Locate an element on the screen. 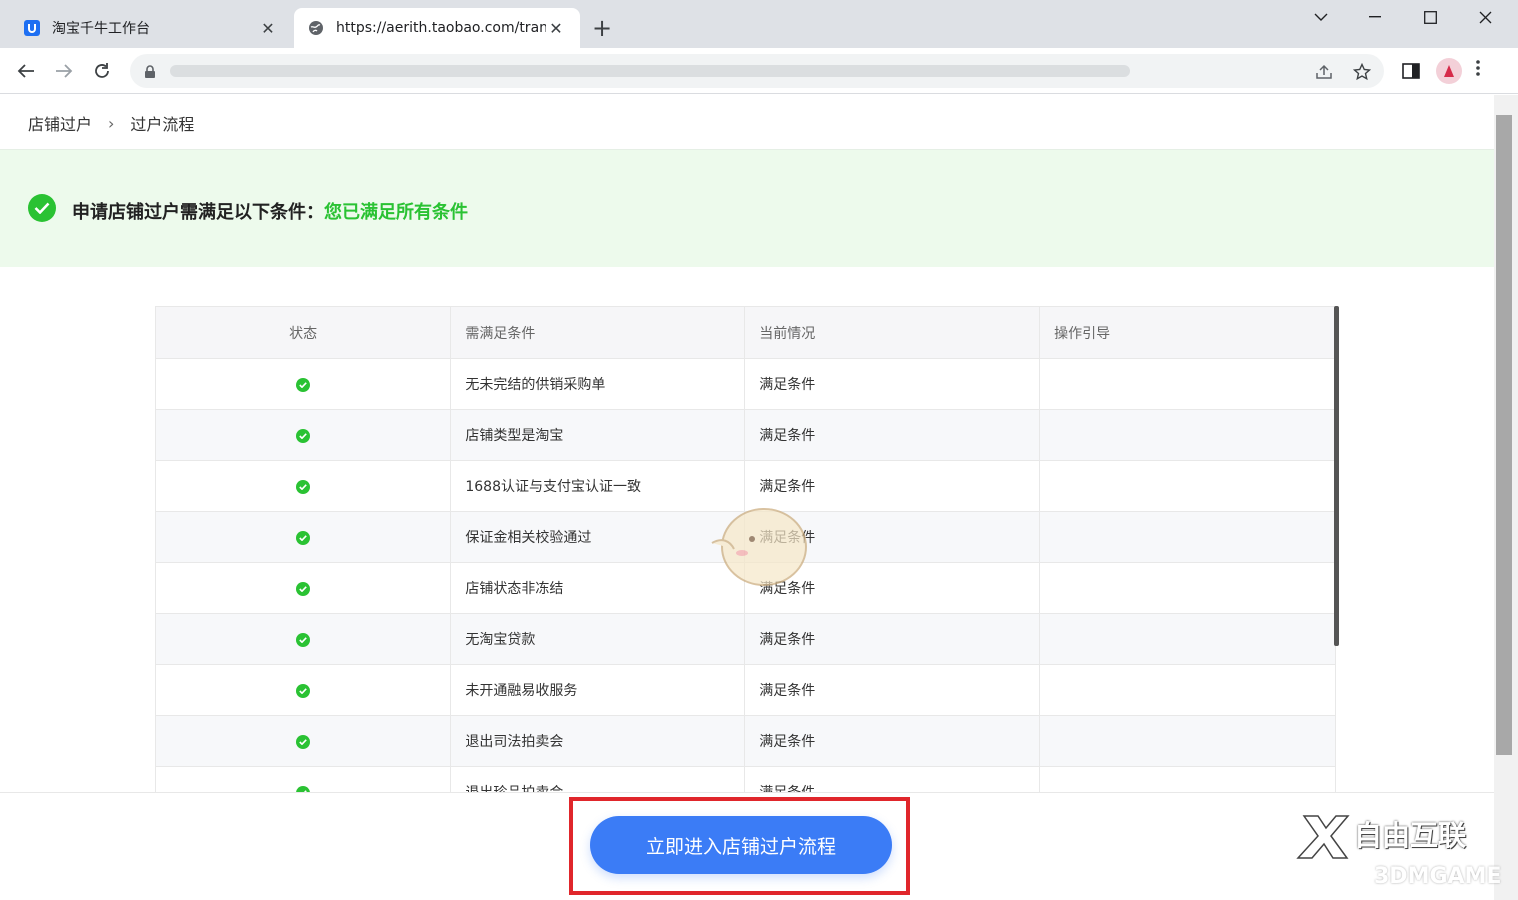 This screenshot has height=900, width=1518. blurred-url is located at coordinates (650, 71).